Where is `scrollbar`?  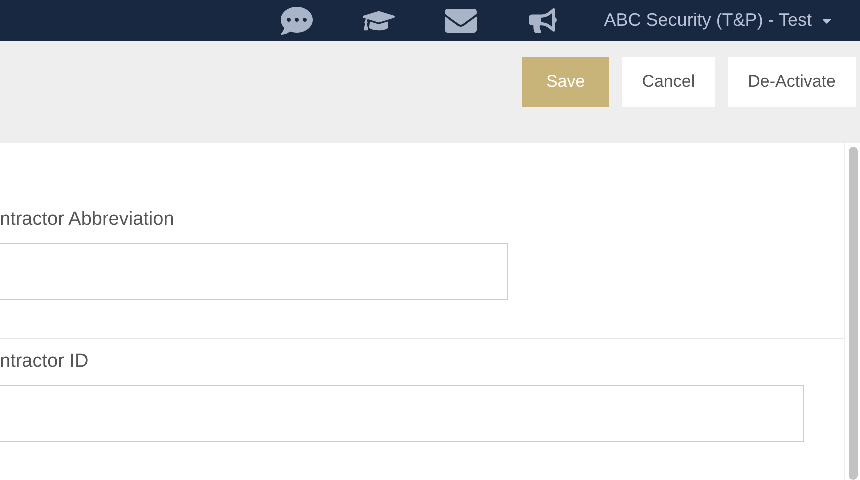 scrollbar is located at coordinates (852, 311).